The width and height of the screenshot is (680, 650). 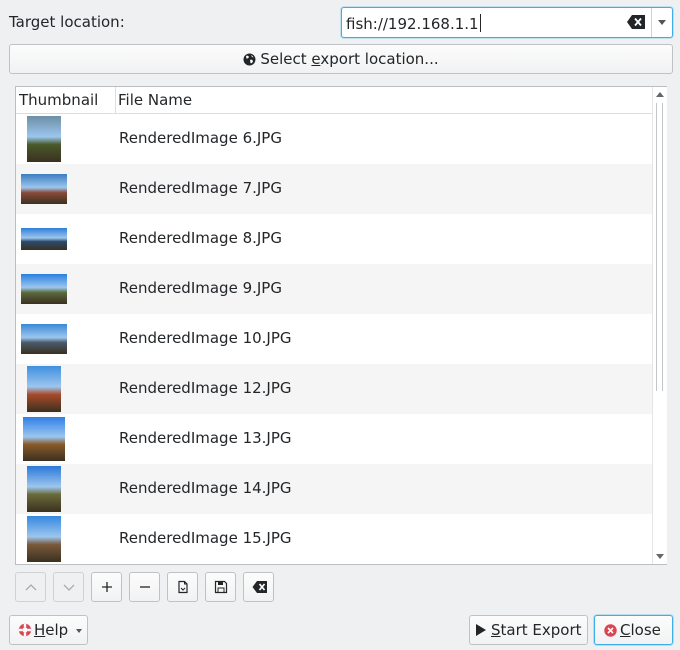 I want to click on file-name-cell: RenderedImage 8.JPG, so click(x=200, y=238).